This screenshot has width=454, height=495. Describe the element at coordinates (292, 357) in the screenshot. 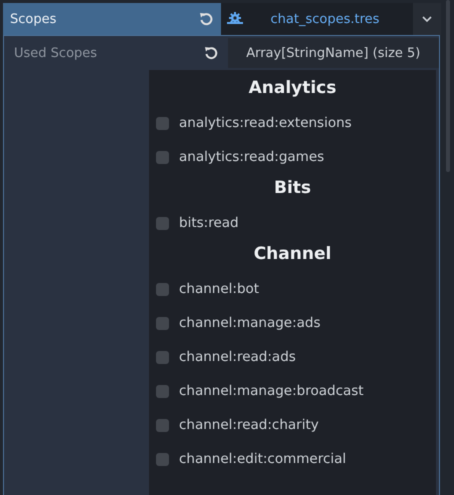

I see `scope-item: channel:read:ads` at that location.